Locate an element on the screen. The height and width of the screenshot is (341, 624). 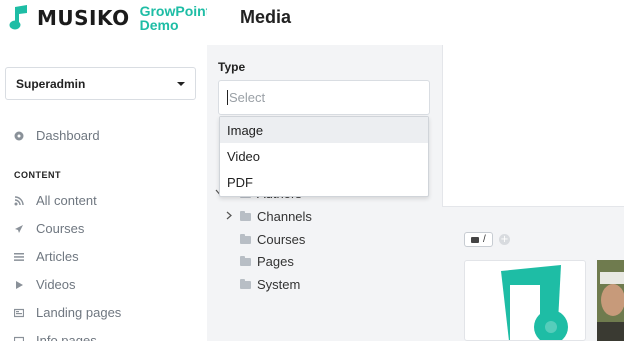
sidebar-item-label: Landing pages is located at coordinates (79, 312).